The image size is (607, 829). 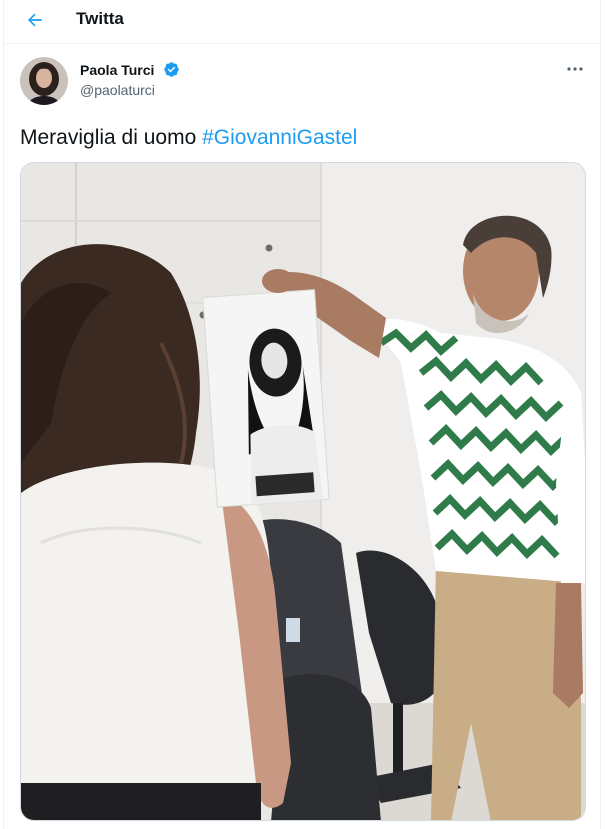 What do you see at coordinates (302, 22) in the screenshot?
I see `top-bar: Twitta` at bounding box center [302, 22].